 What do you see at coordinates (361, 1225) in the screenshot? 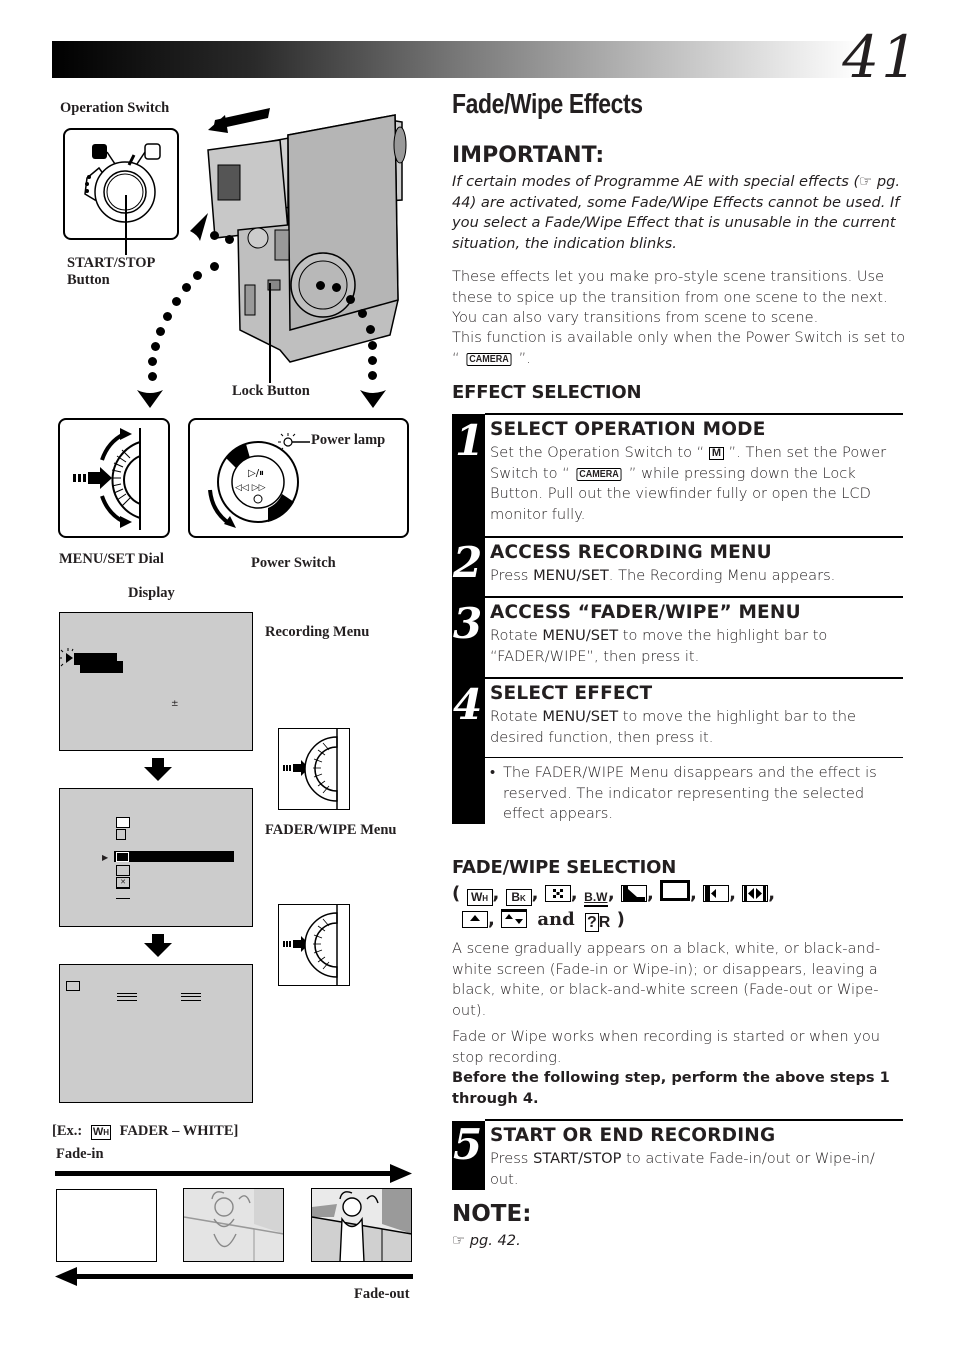
I see `fade-frame-full` at bounding box center [361, 1225].